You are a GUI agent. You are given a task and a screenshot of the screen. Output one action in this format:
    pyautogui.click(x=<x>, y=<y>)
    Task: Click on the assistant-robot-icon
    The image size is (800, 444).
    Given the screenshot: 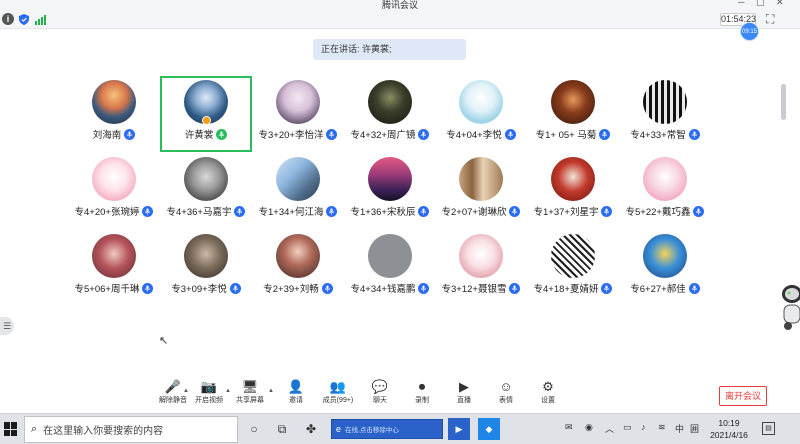 What is the action you would take?
    pyautogui.click(x=785, y=306)
    